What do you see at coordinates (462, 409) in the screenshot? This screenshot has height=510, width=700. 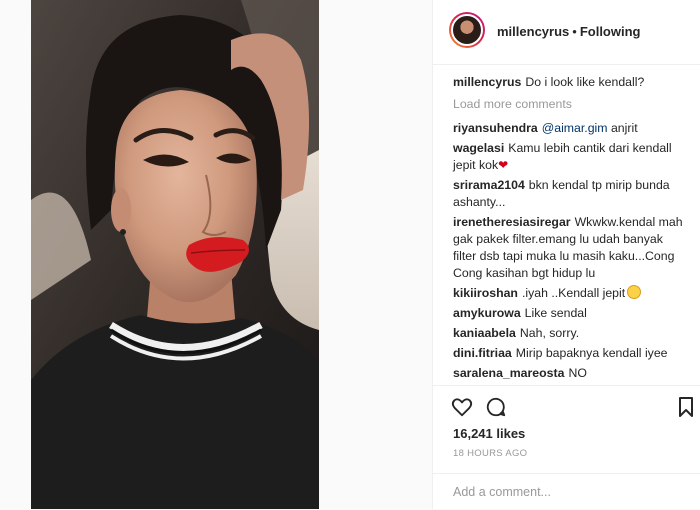 I see `heart-icon` at bounding box center [462, 409].